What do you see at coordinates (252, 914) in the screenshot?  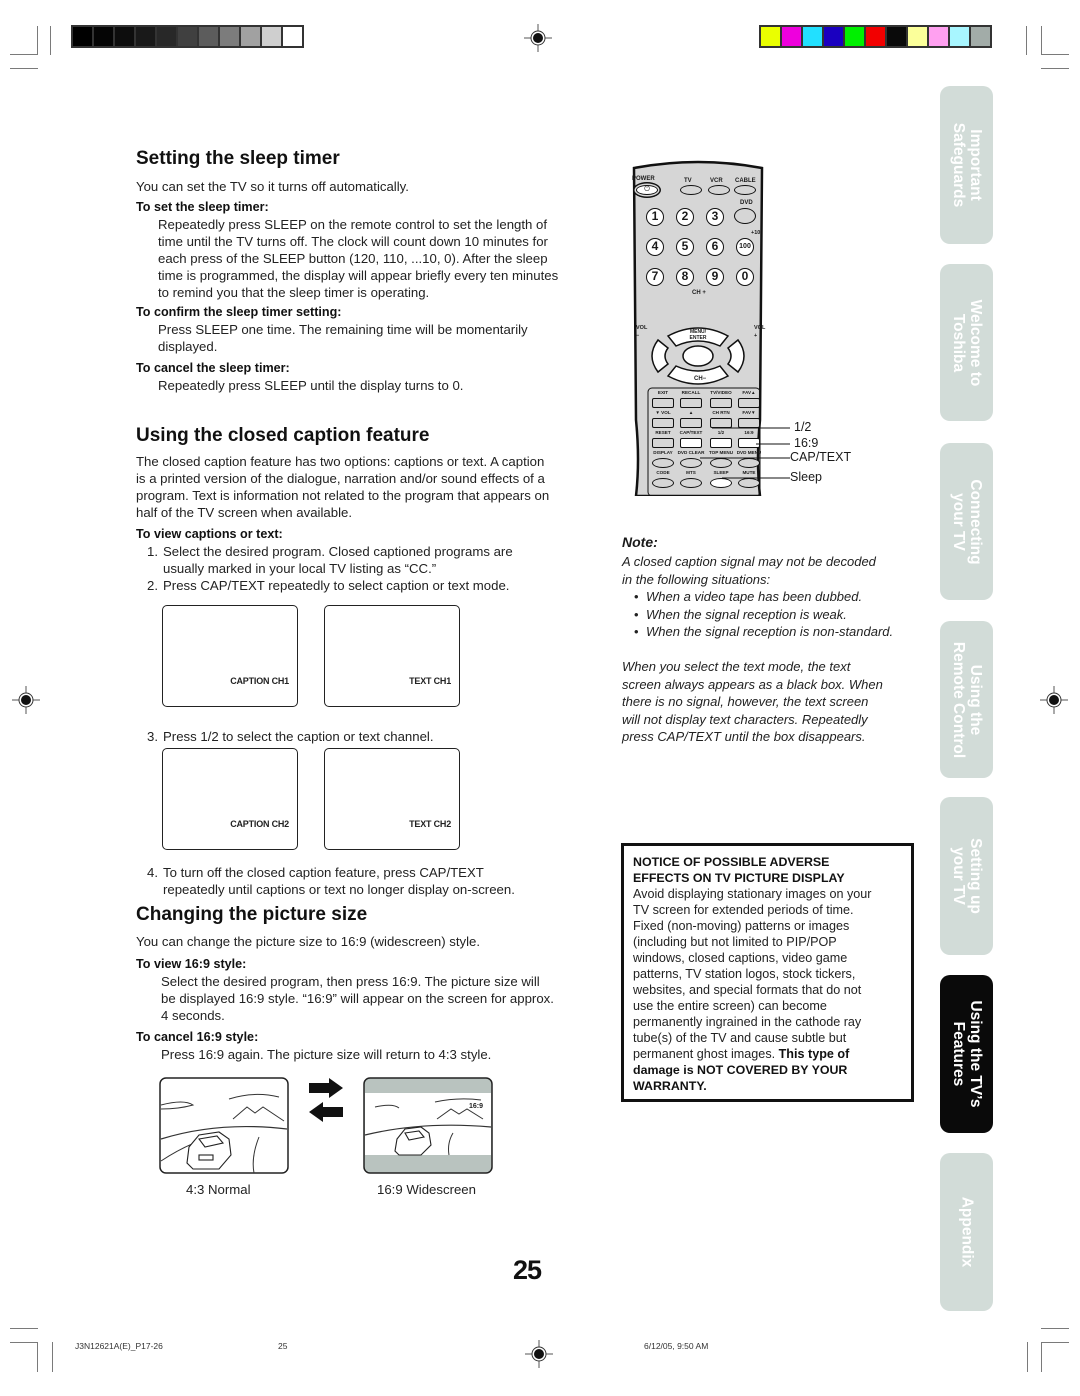 I see `picture-size-heading: Changing the picture size` at bounding box center [252, 914].